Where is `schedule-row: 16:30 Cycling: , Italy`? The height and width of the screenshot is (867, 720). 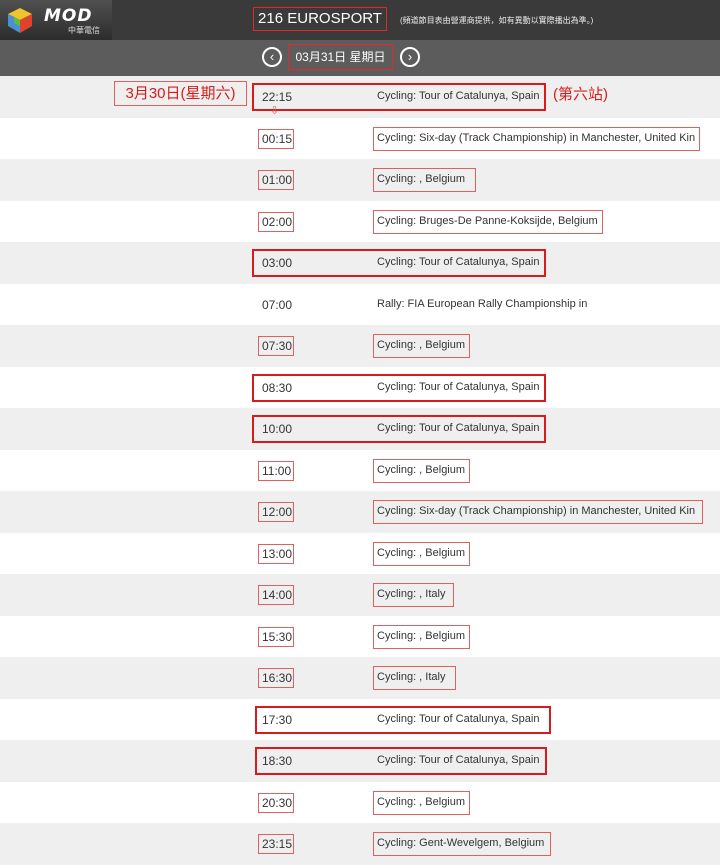 schedule-row: 16:30 Cycling: , Italy is located at coordinates (360, 678).